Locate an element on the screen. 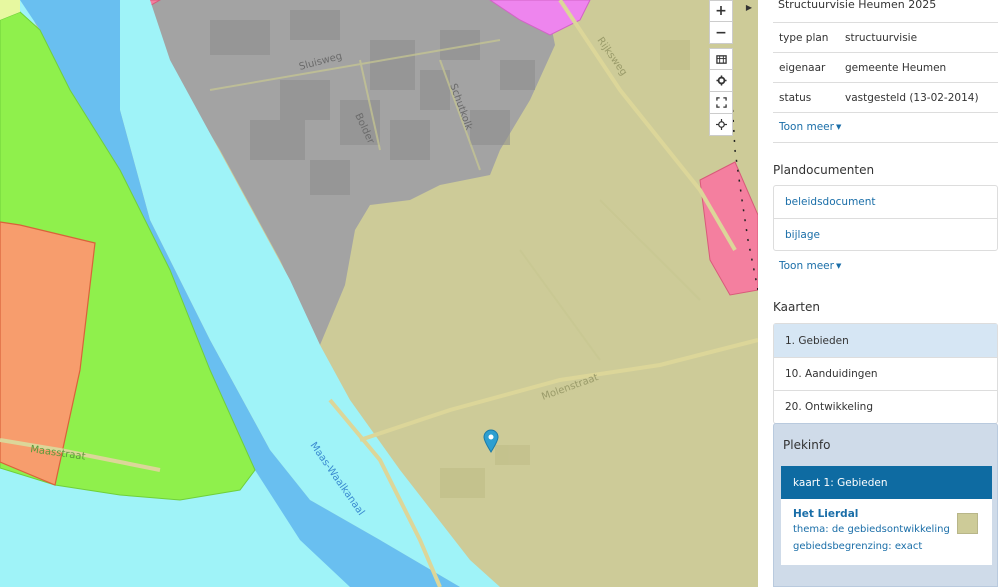  gebied-begrenzing: gebiedsbegrenzing: exact is located at coordinates (857, 546).